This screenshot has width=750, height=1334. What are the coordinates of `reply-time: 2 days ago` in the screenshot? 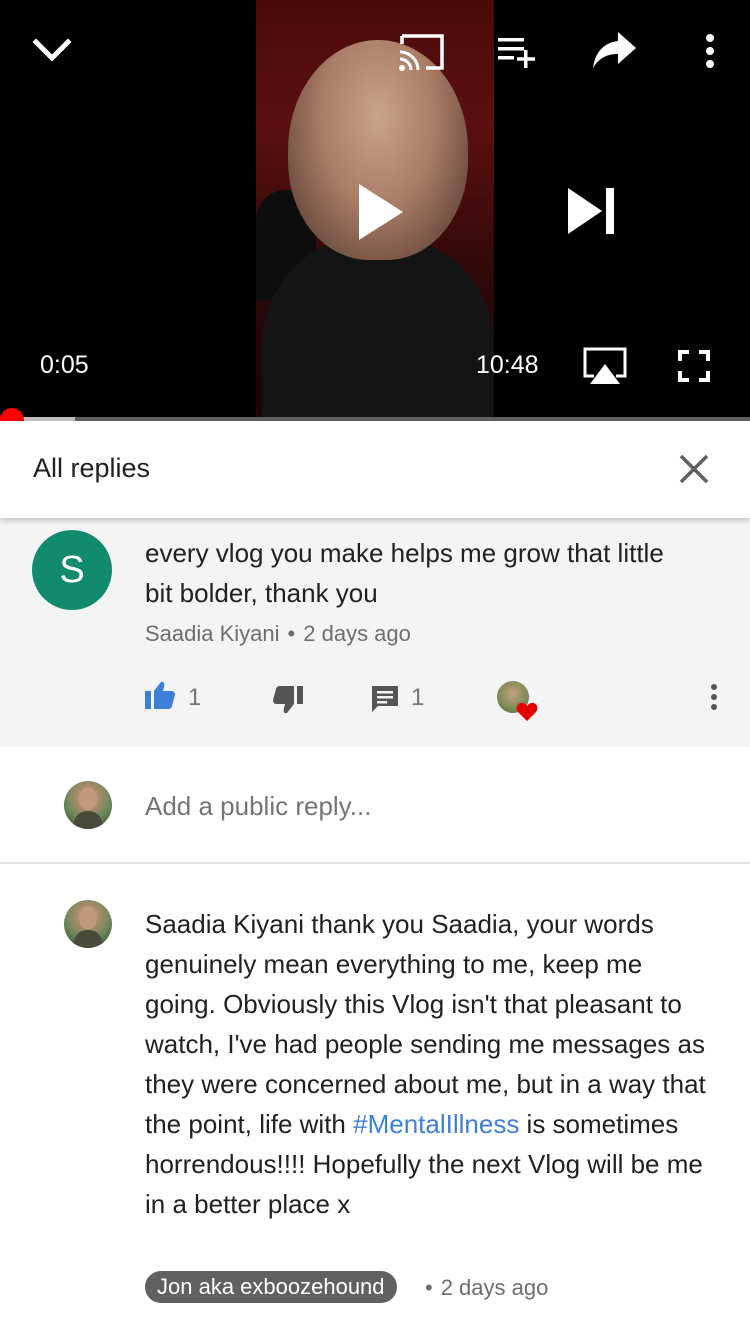 It's located at (494, 1287).